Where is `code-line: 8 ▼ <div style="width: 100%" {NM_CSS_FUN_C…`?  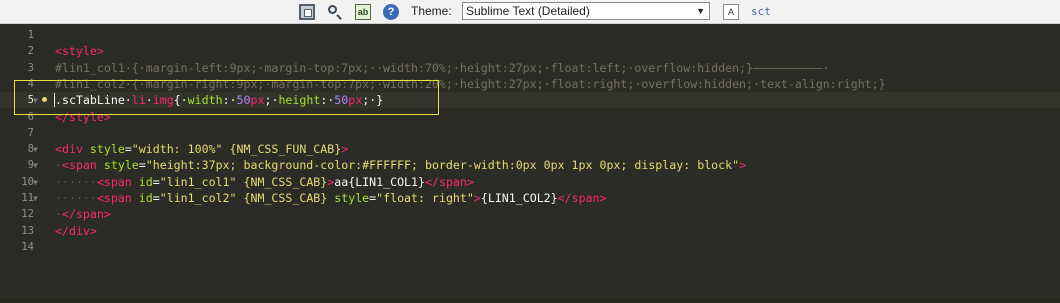 code-line: 8 ▼ <div style="width: 100%" {NM_CSS_FUN_C… is located at coordinates (530, 149).